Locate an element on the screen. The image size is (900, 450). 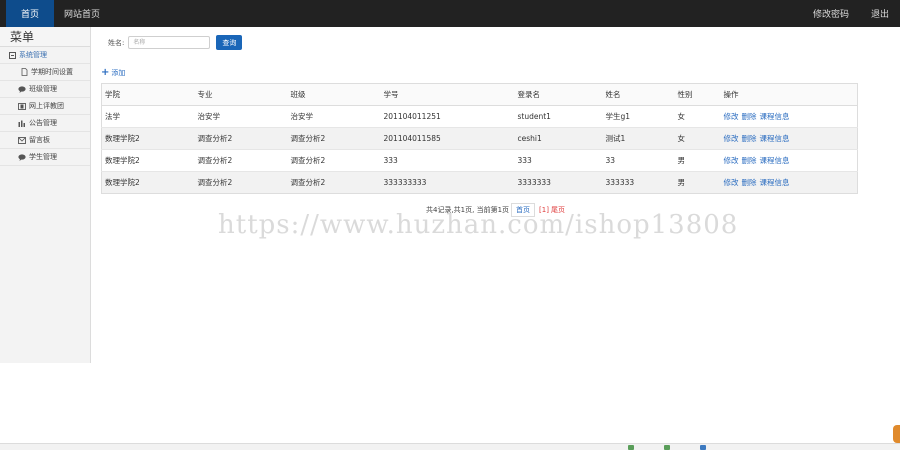
col-major: 专业 is located at coordinates (241, 94).